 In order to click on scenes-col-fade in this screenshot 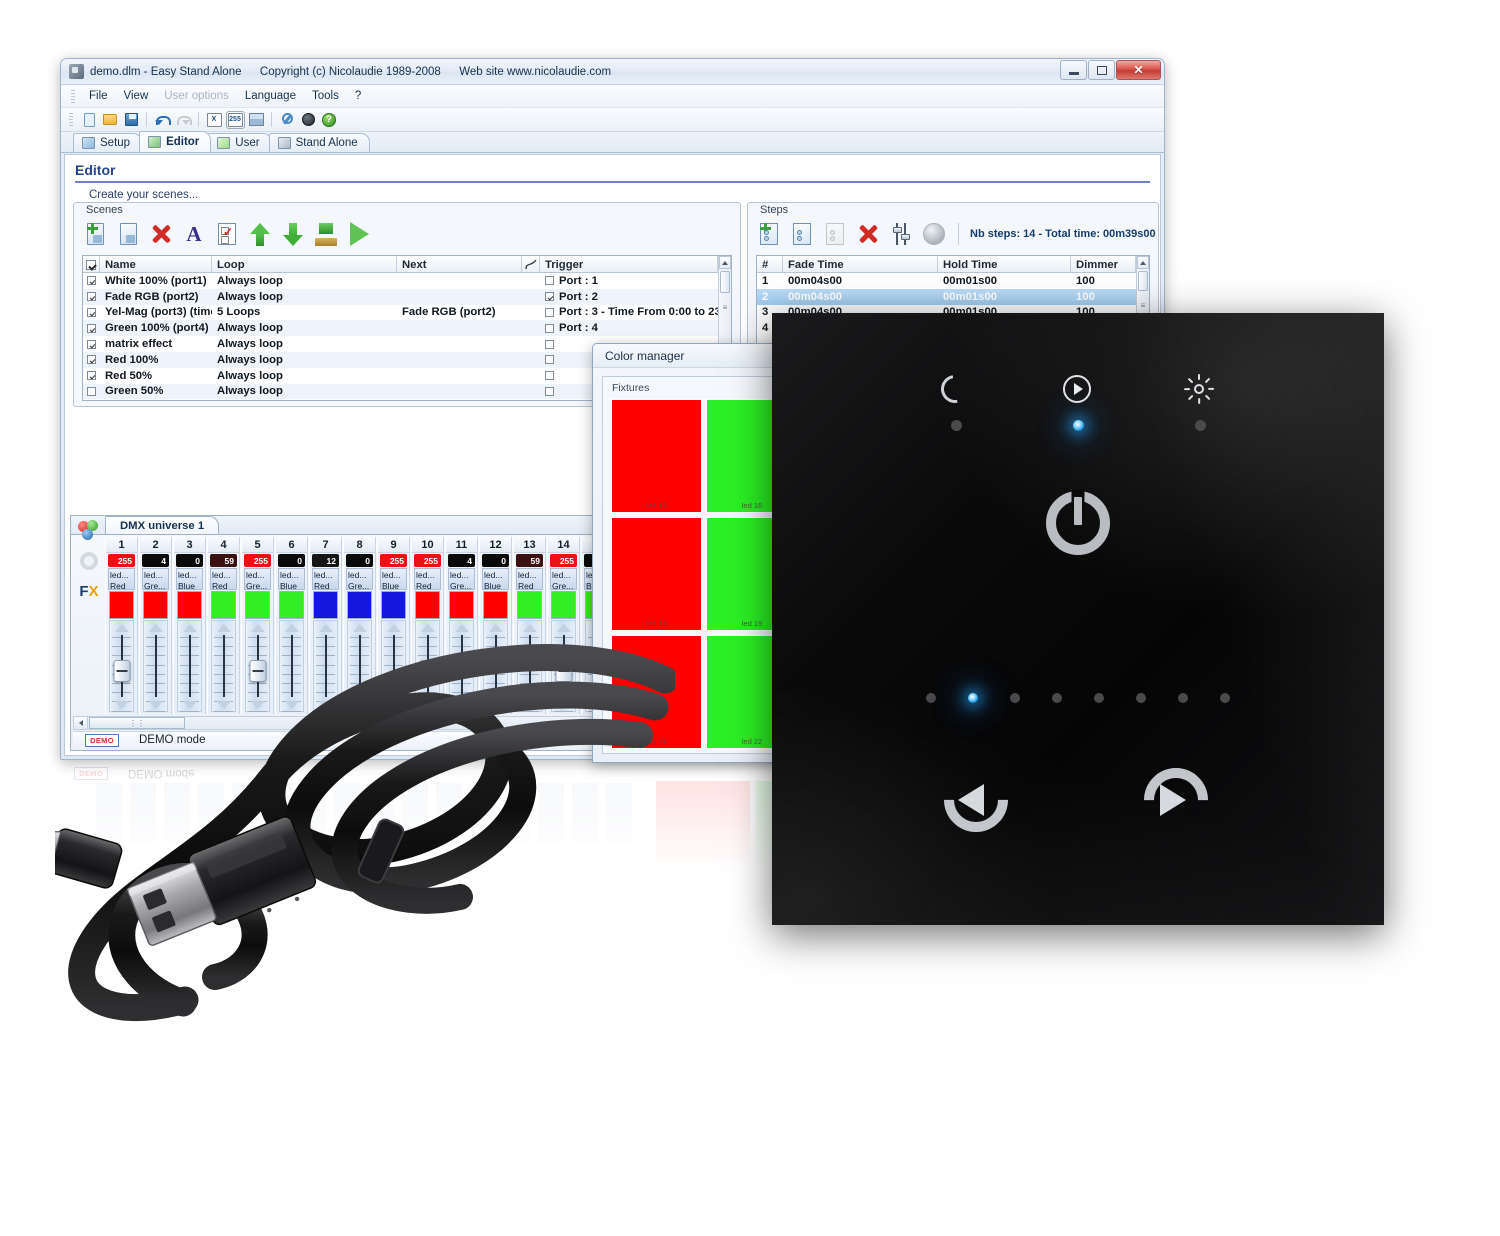, I will do `click(531, 264)`.